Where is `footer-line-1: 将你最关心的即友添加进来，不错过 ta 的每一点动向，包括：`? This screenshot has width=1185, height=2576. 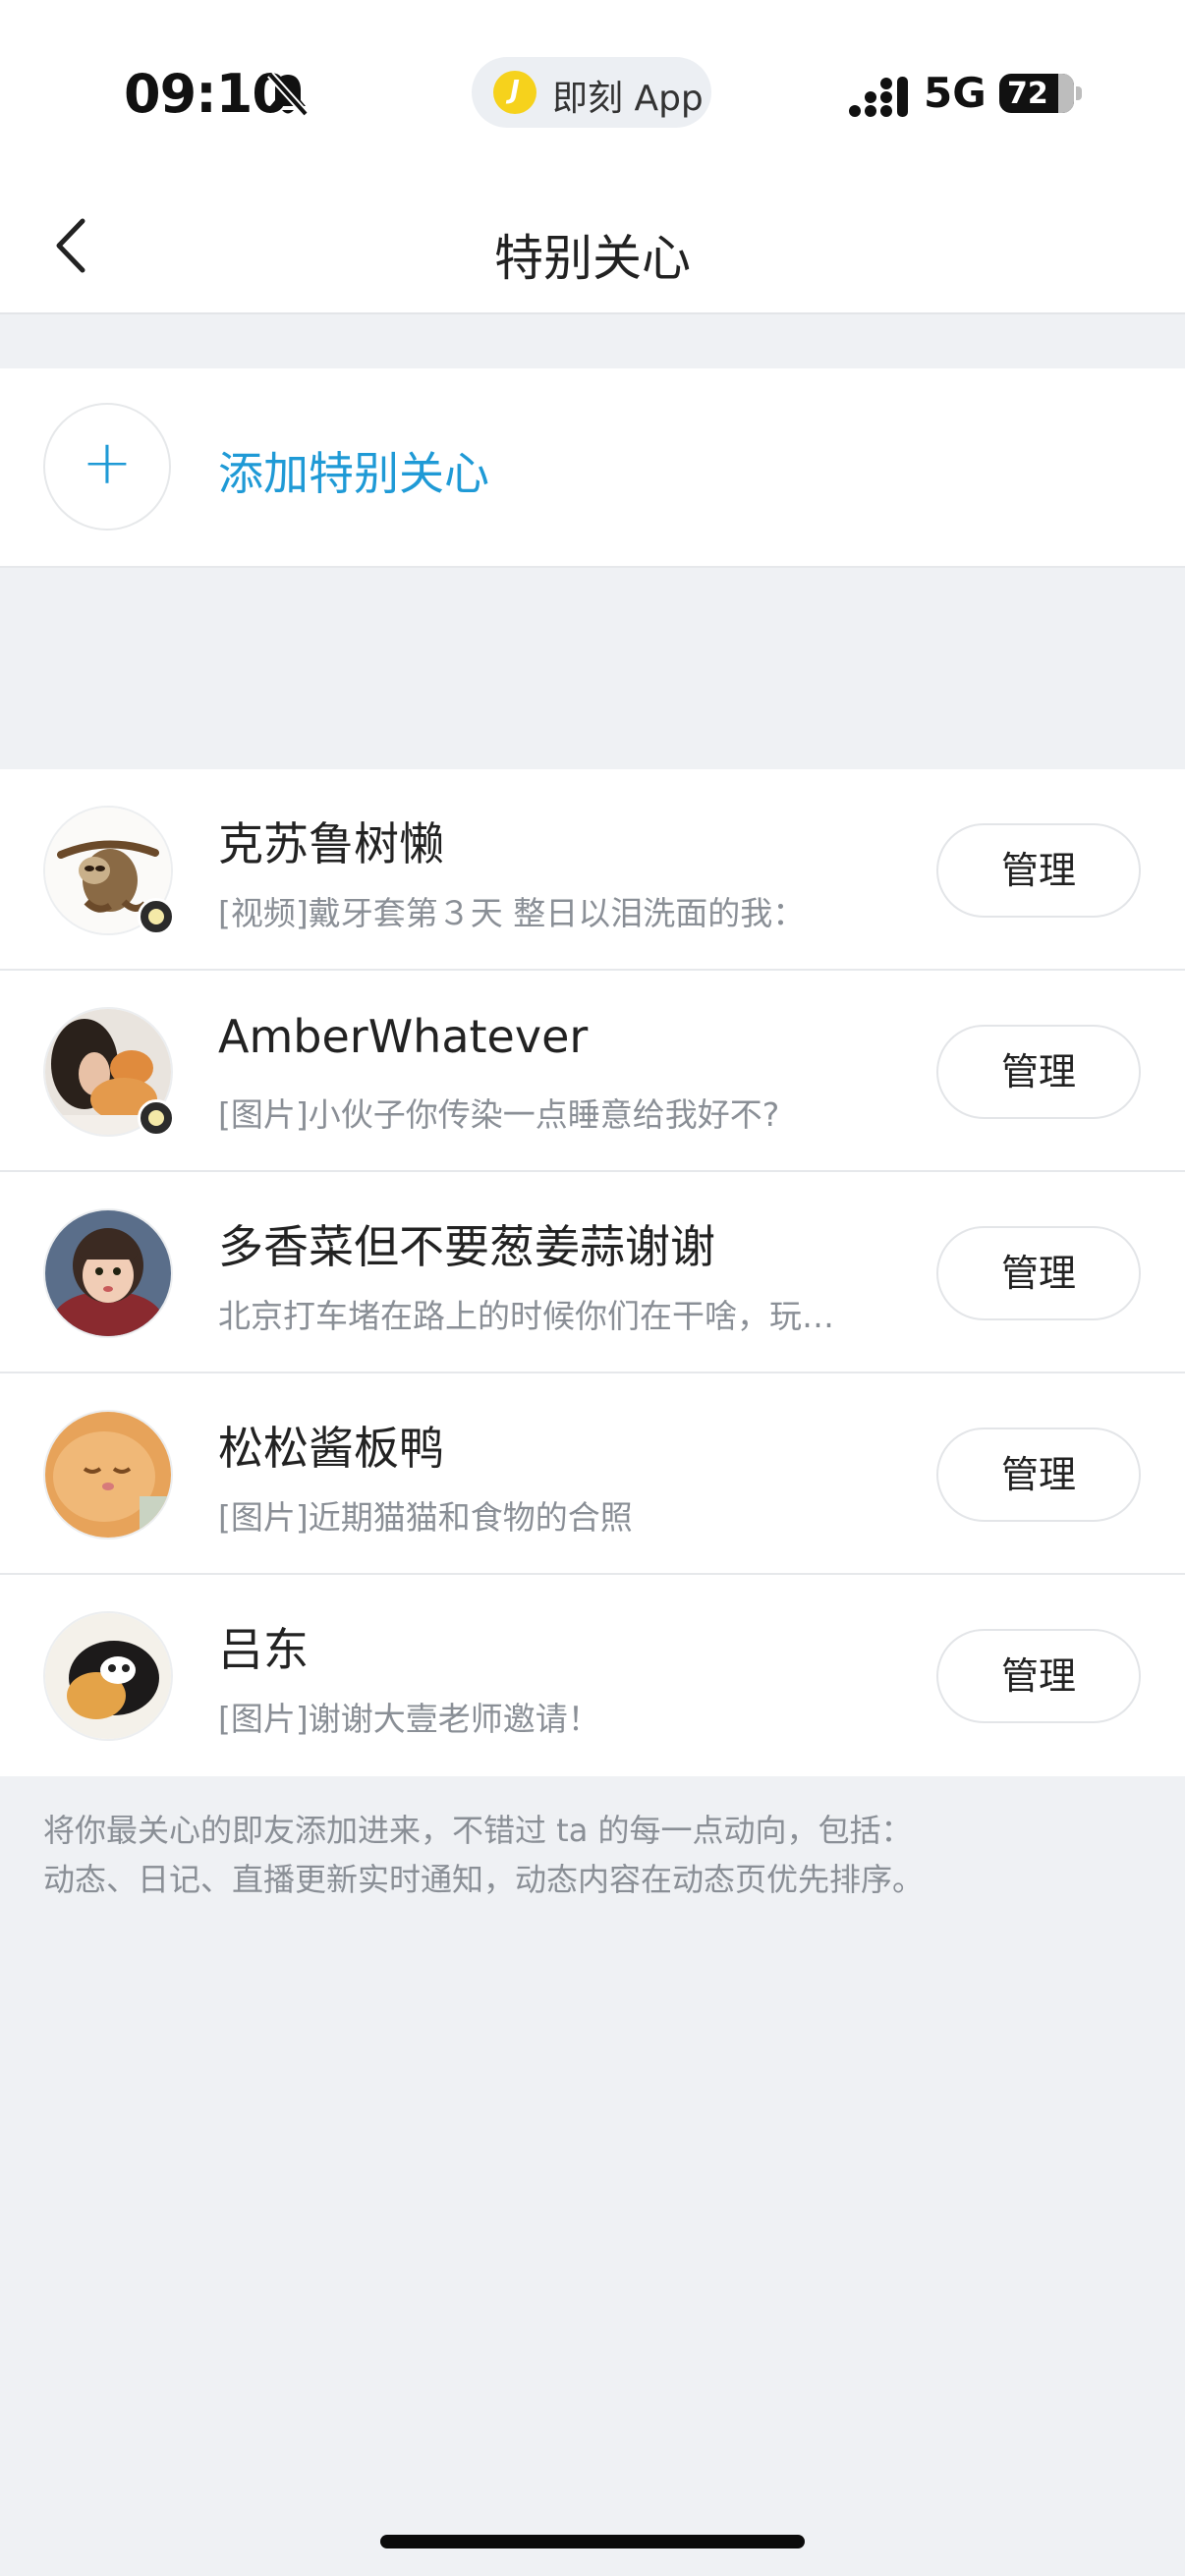 footer-line-1: 将你最关心的即友添加进来，不错过 ta 的每一点动向，包括： is located at coordinates (478, 1830).